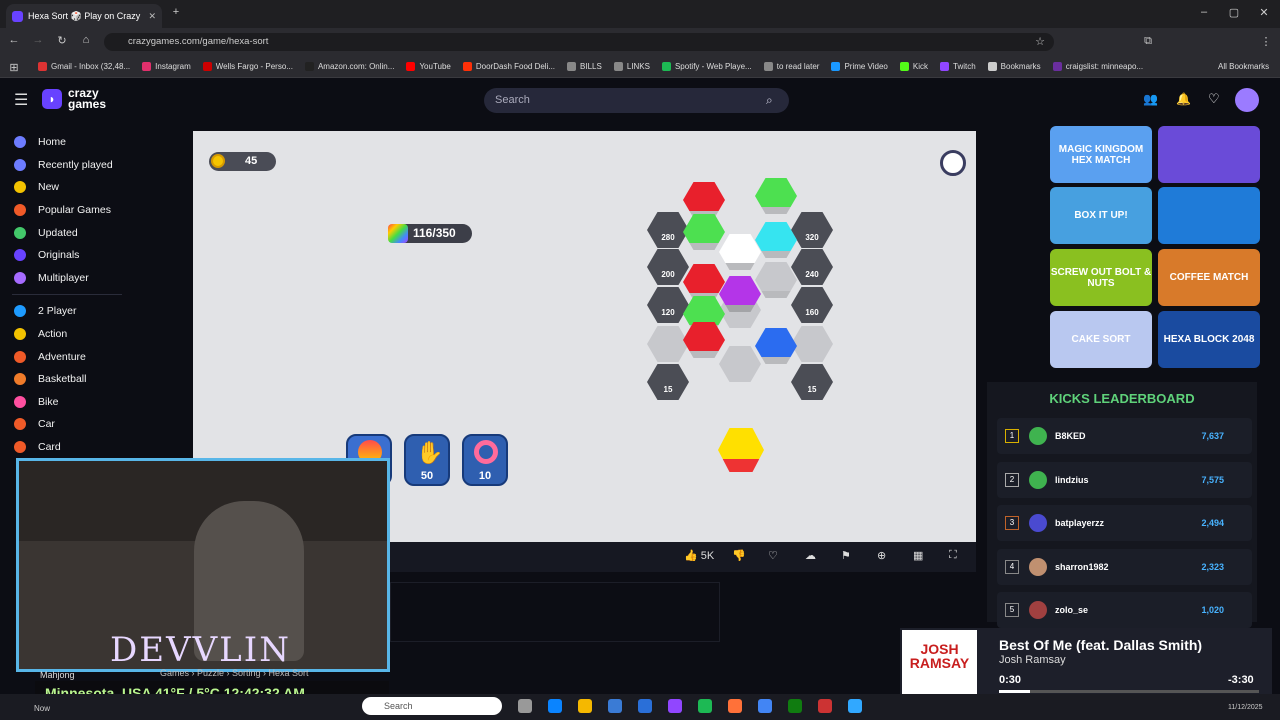 The width and height of the screenshot is (1280, 720). What do you see at coordinates (218, 161) in the screenshot?
I see `coin-icon` at bounding box center [218, 161].